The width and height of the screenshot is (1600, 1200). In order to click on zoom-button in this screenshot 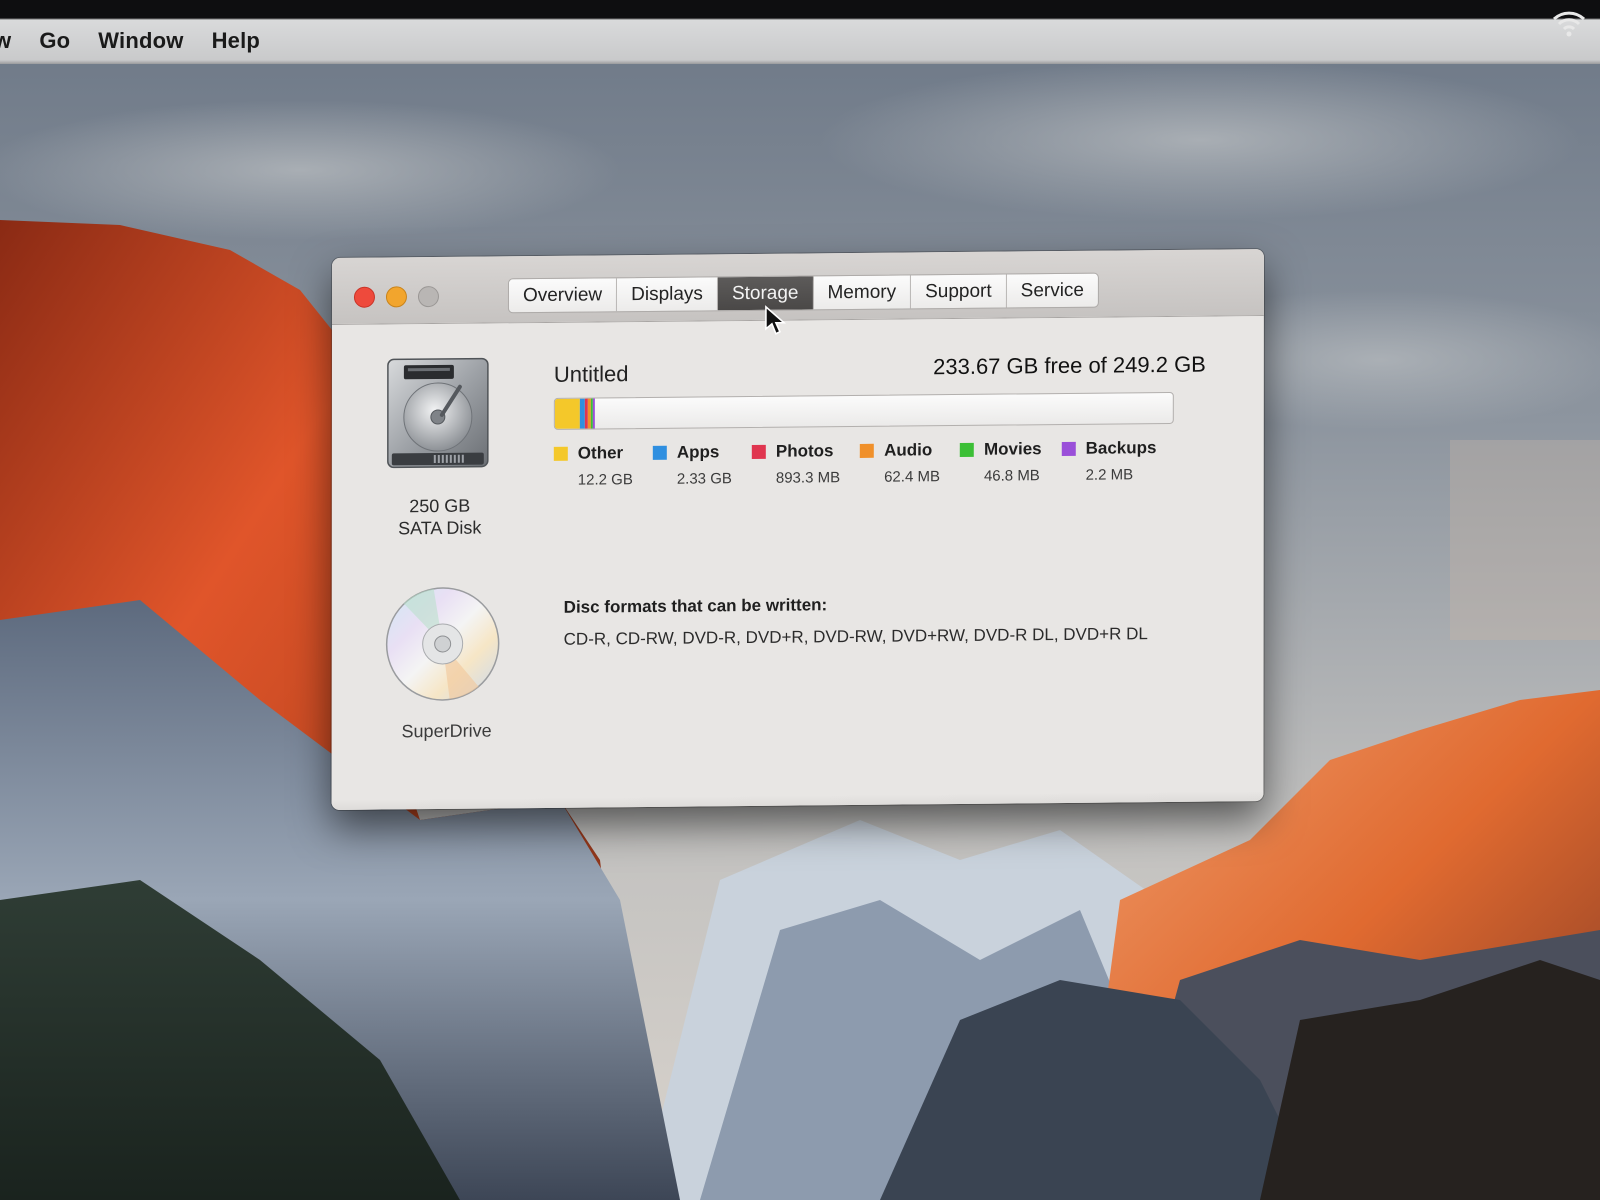, I will do `click(428, 296)`.